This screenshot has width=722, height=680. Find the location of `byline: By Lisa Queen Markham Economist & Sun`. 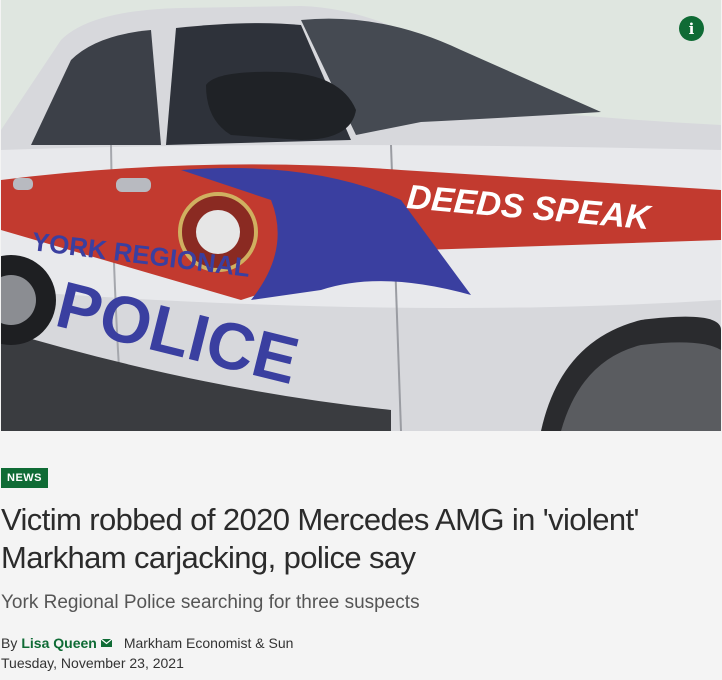

byline: By Lisa Queen Markham Economist & Sun is located at coordinates (361, 643).